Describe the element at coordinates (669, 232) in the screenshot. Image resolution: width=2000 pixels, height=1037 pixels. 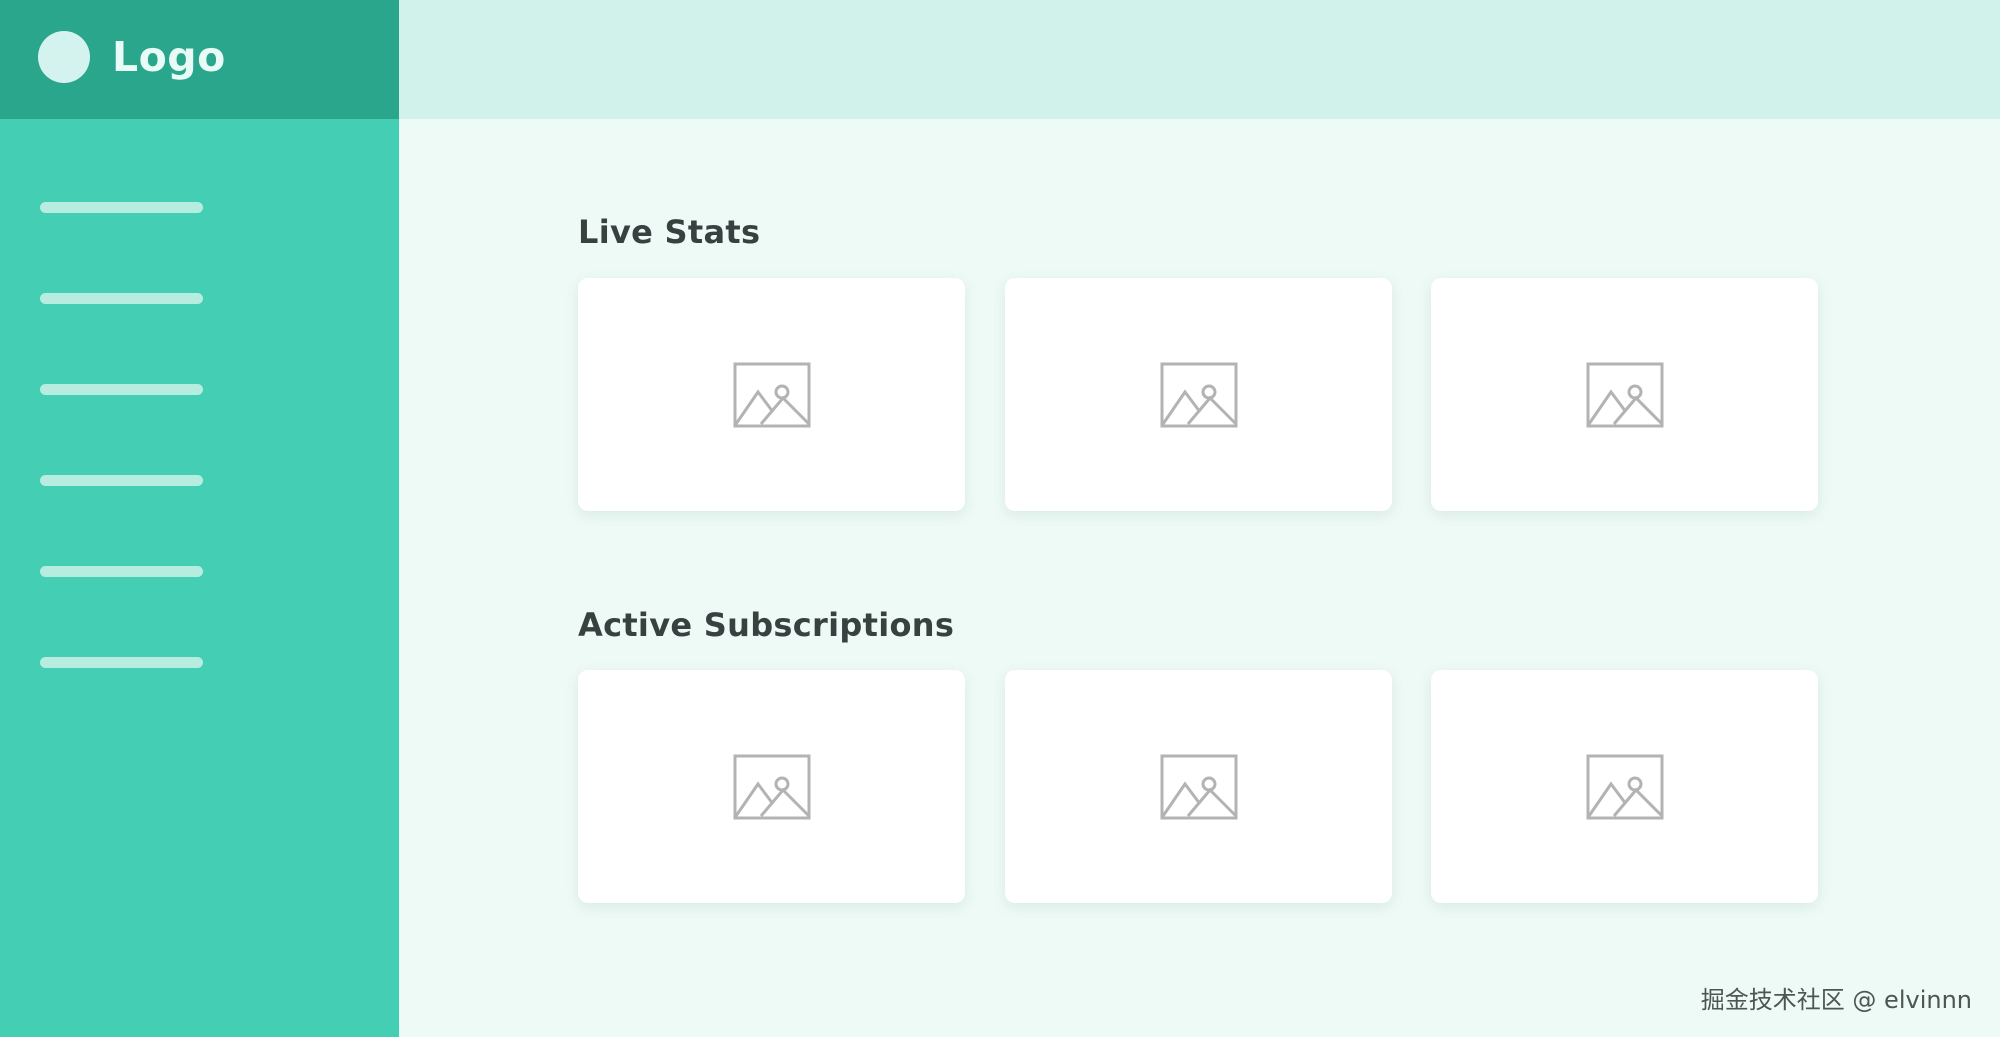
I see `section-title-live-stats: Live Stats` at that location.